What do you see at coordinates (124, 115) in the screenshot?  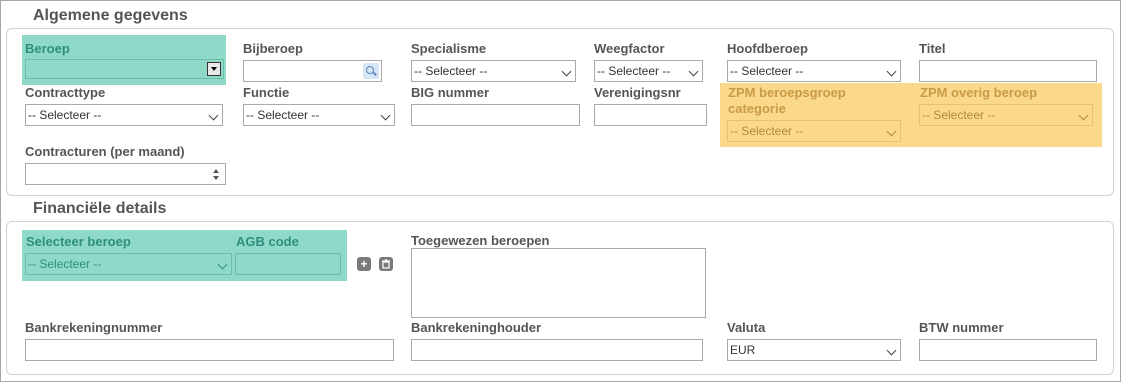 I see `contracttype-select: -- Selecteer --` at bounding box center [124, 115].